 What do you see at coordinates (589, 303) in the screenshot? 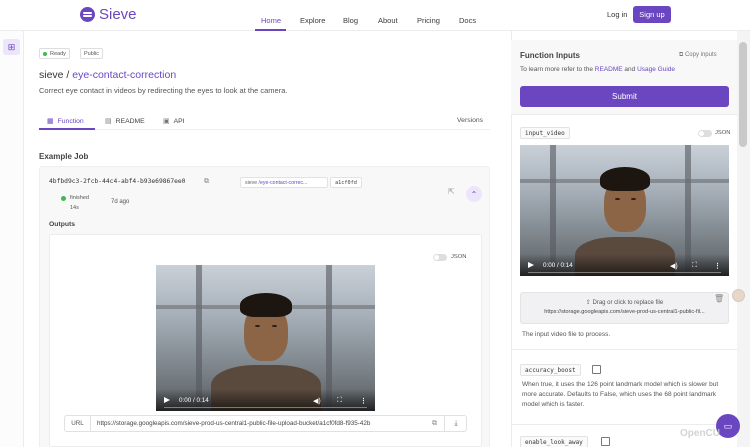
I see `upload-icon: ⇪` at bounding box center [589, 303].